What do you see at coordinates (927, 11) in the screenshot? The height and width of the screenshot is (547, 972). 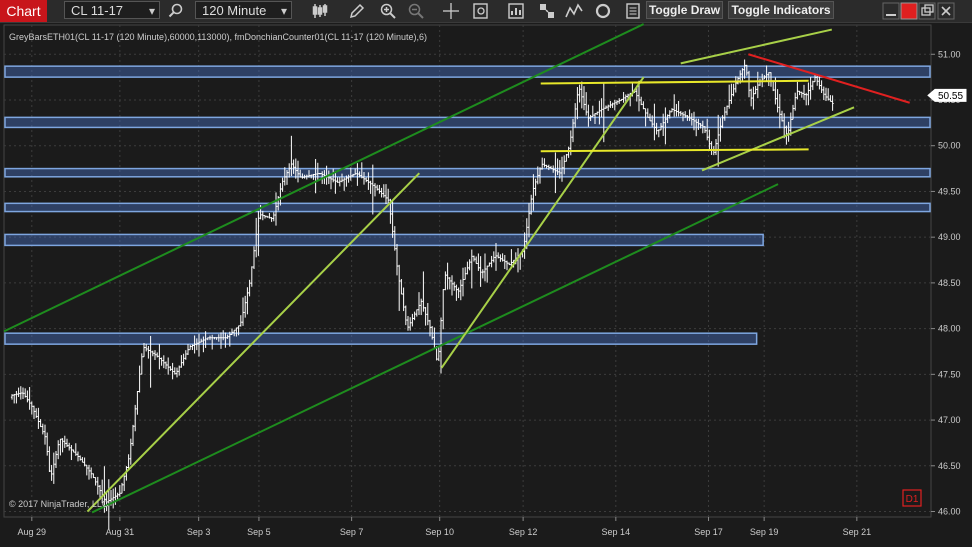 I see `restore-icon` at bounding box center [927, 11].